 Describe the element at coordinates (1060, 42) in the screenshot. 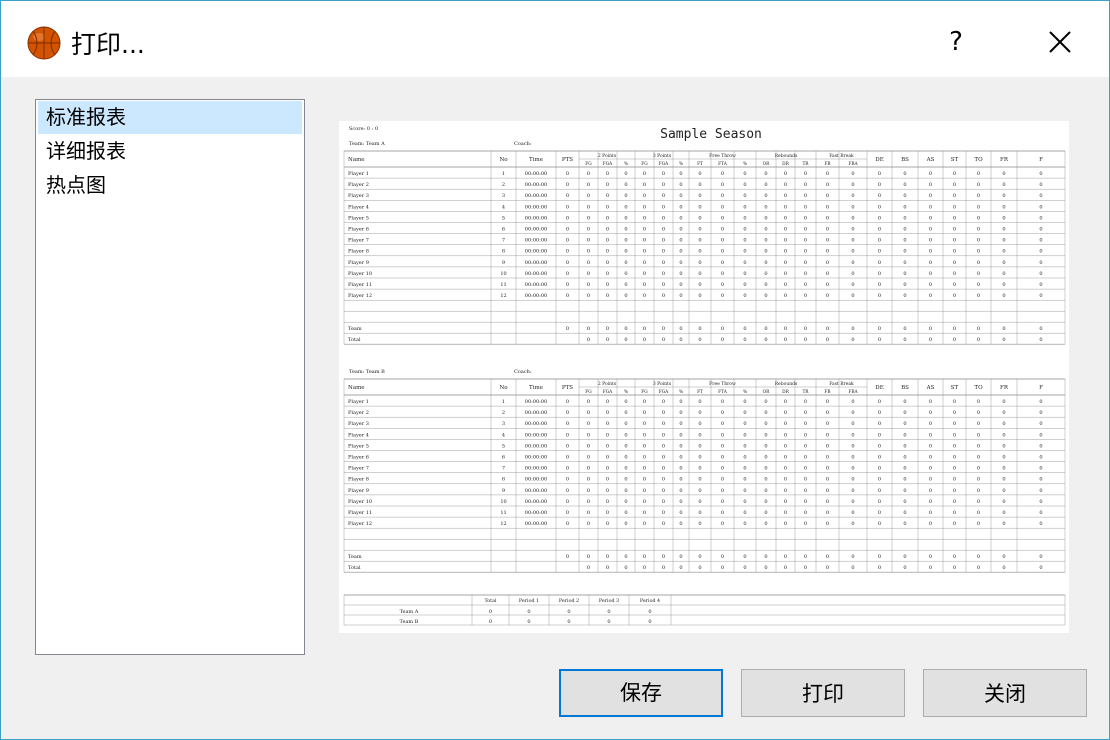

I see `close-window-button` at that location.